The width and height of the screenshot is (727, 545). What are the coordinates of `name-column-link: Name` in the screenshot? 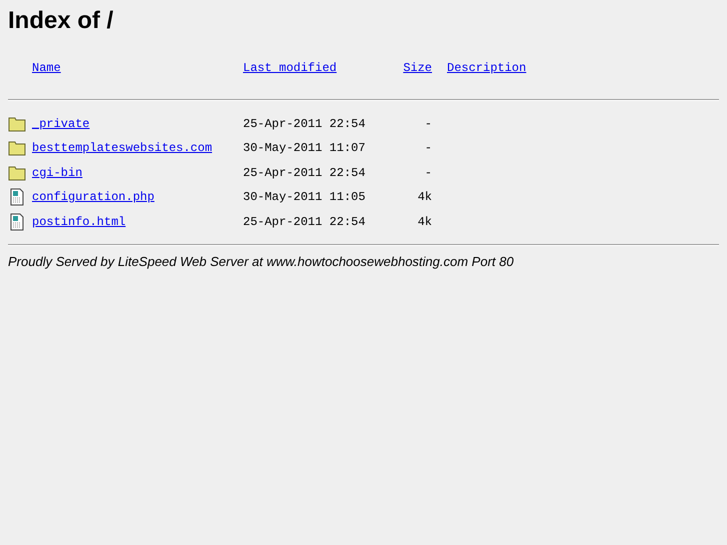 It's located at (46, 68).